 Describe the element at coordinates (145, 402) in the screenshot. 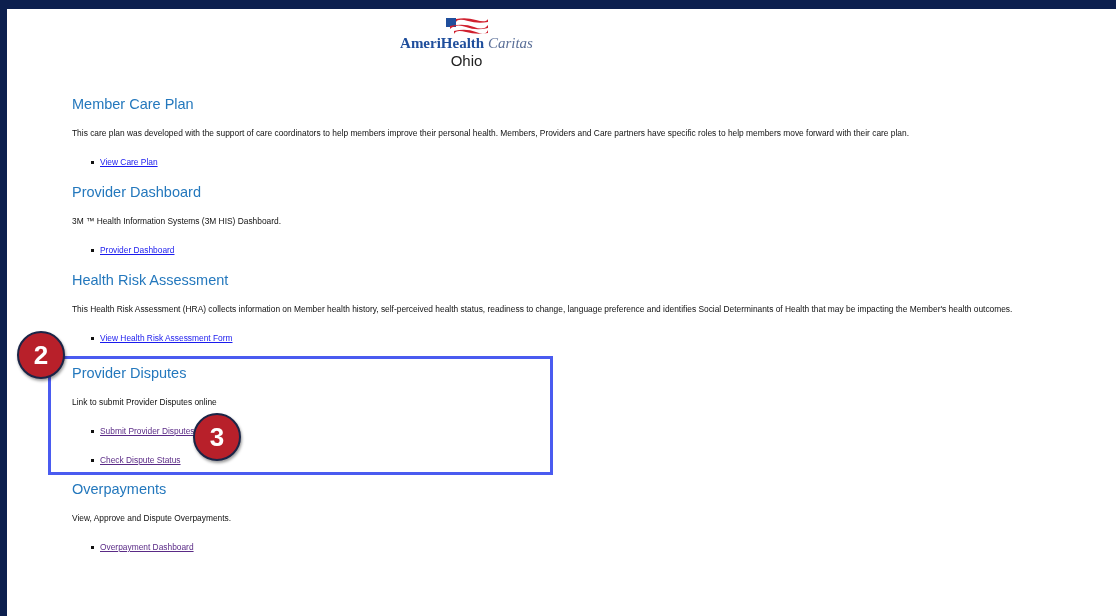

I see `section-description: Link to submit Provider Disputes online` at that location.